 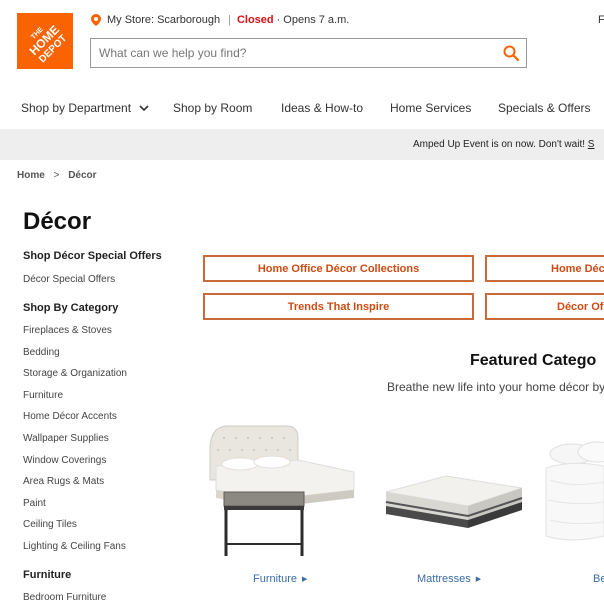 I want to click on search-icon, so click(x=511, y=53).